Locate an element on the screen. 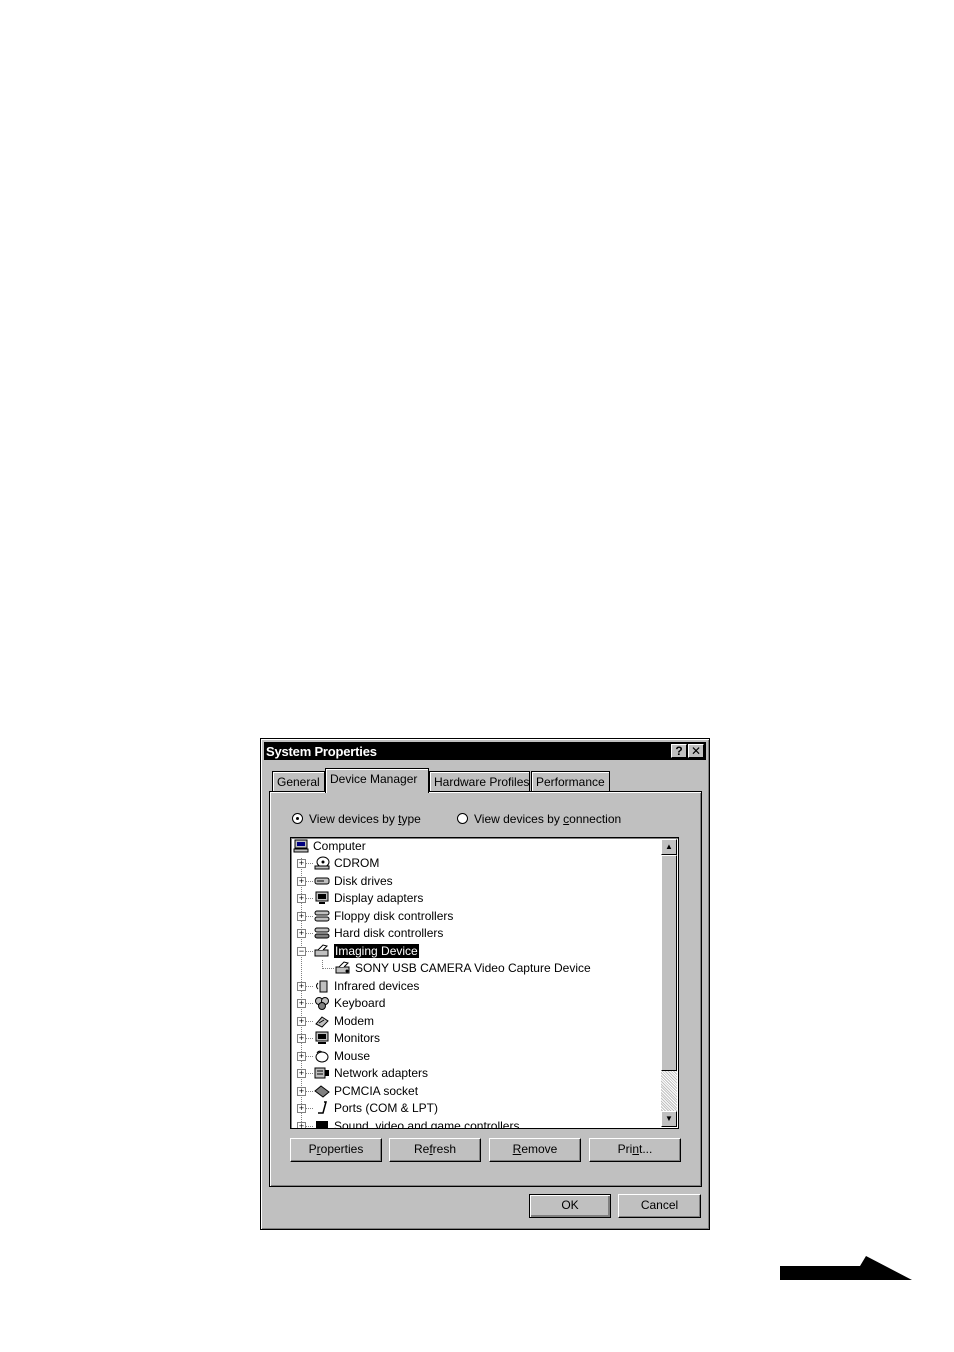 Image resolution: width=954 pixels, height=1352 pixels. remove-button: Remove is located at coordinates (535, 1150).